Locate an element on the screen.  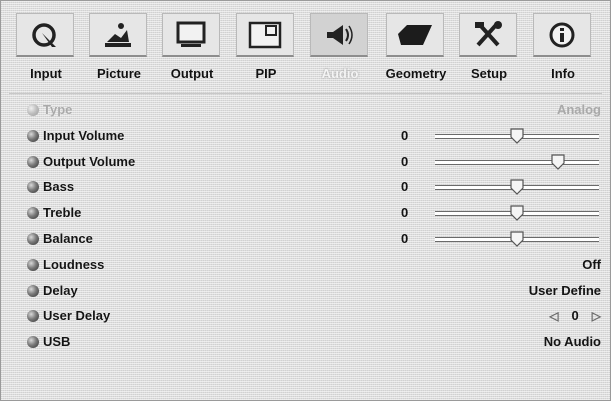
tab-divider is located at coordinates (305, 93).